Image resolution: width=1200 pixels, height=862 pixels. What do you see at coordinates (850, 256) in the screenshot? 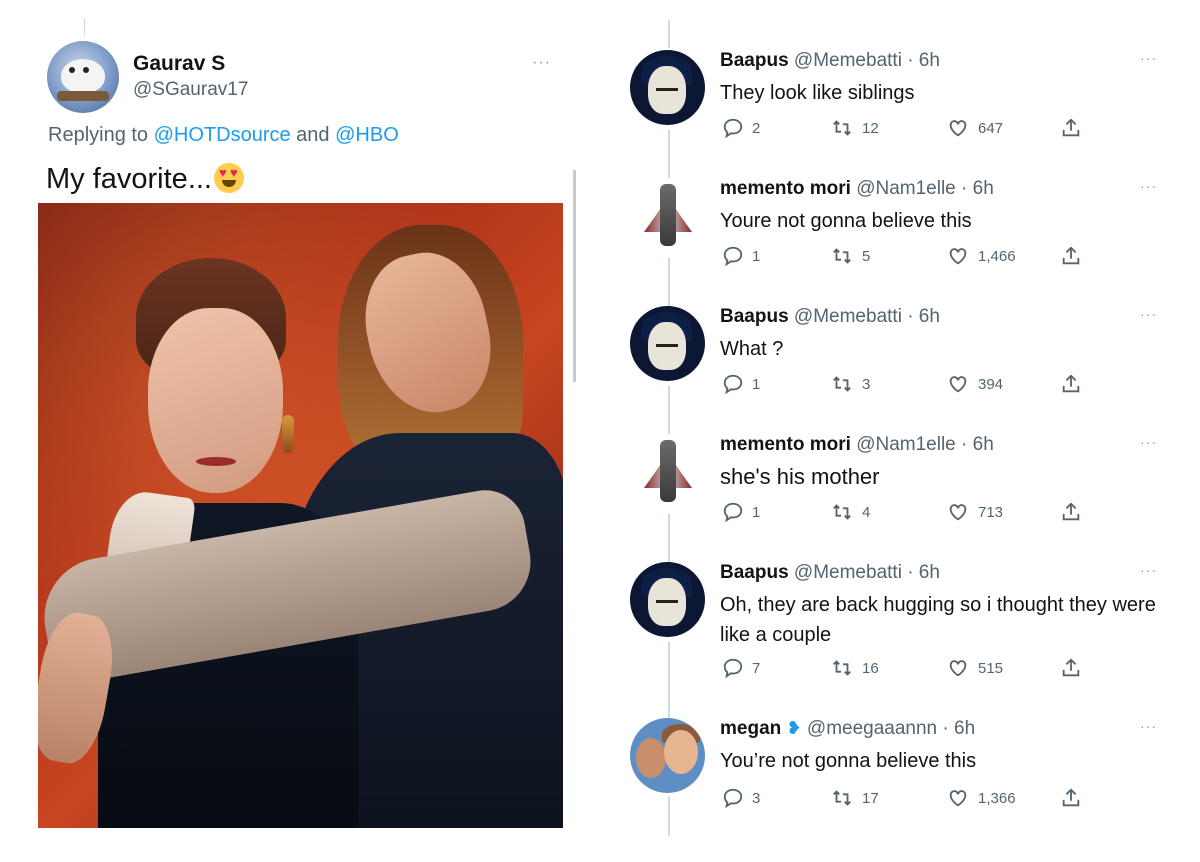
I see `retweet-button: 5` at bounding box center [850, 256].